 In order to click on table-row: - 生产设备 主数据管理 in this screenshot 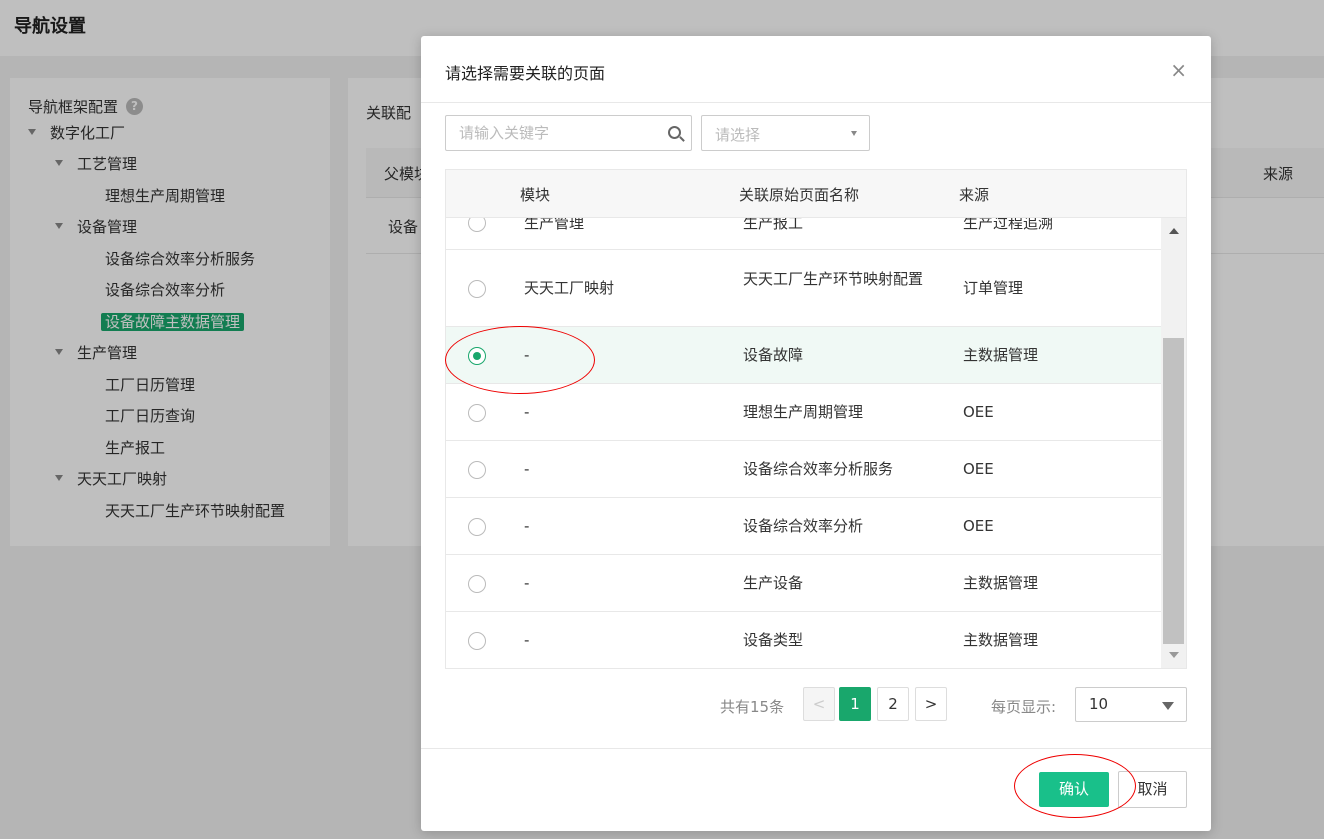, I will do `click(803, 583)`.